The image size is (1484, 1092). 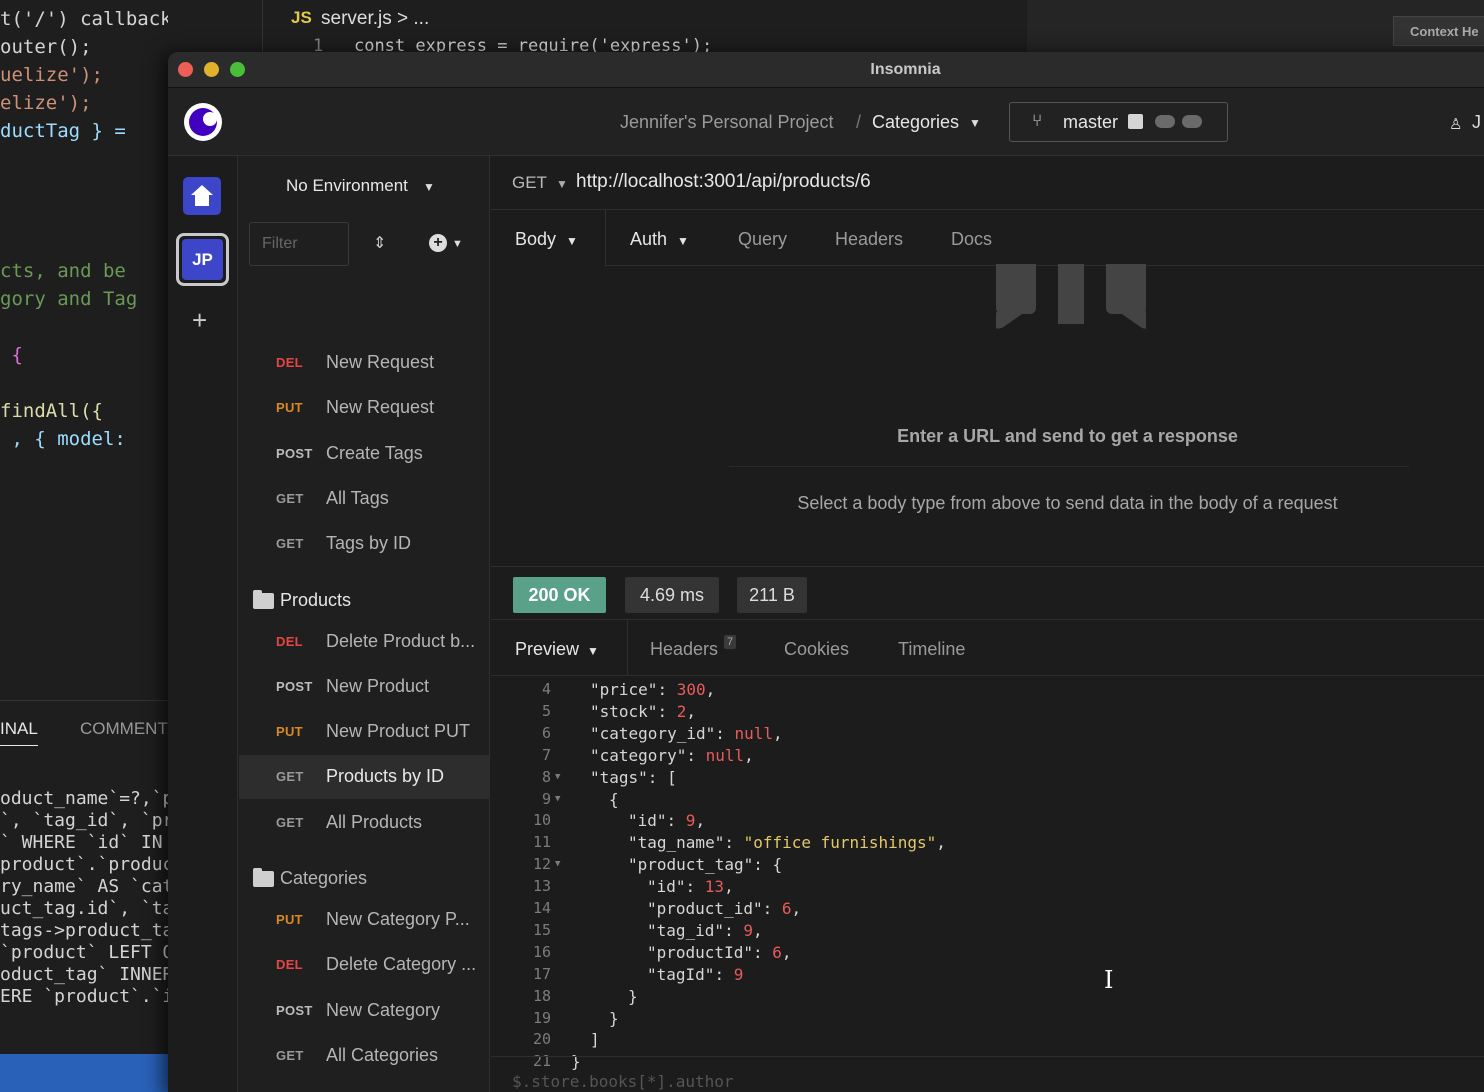 I want to click on method-selector: GET, so click(x=529, y=183).